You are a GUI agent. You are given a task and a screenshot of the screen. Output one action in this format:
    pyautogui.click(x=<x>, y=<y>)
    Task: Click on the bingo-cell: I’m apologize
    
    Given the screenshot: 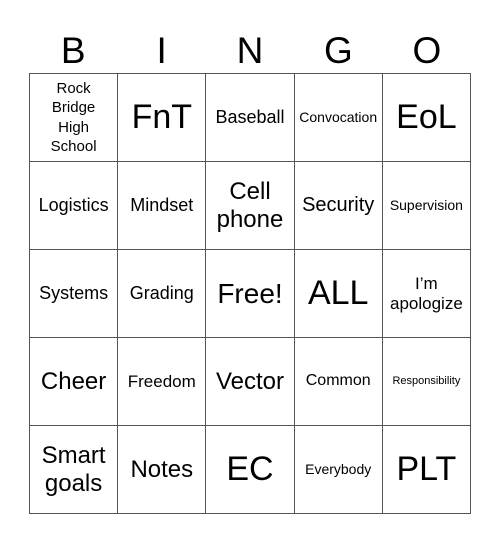 What is the action you would take?
    pyautogui.click(x=426, y=294)
    